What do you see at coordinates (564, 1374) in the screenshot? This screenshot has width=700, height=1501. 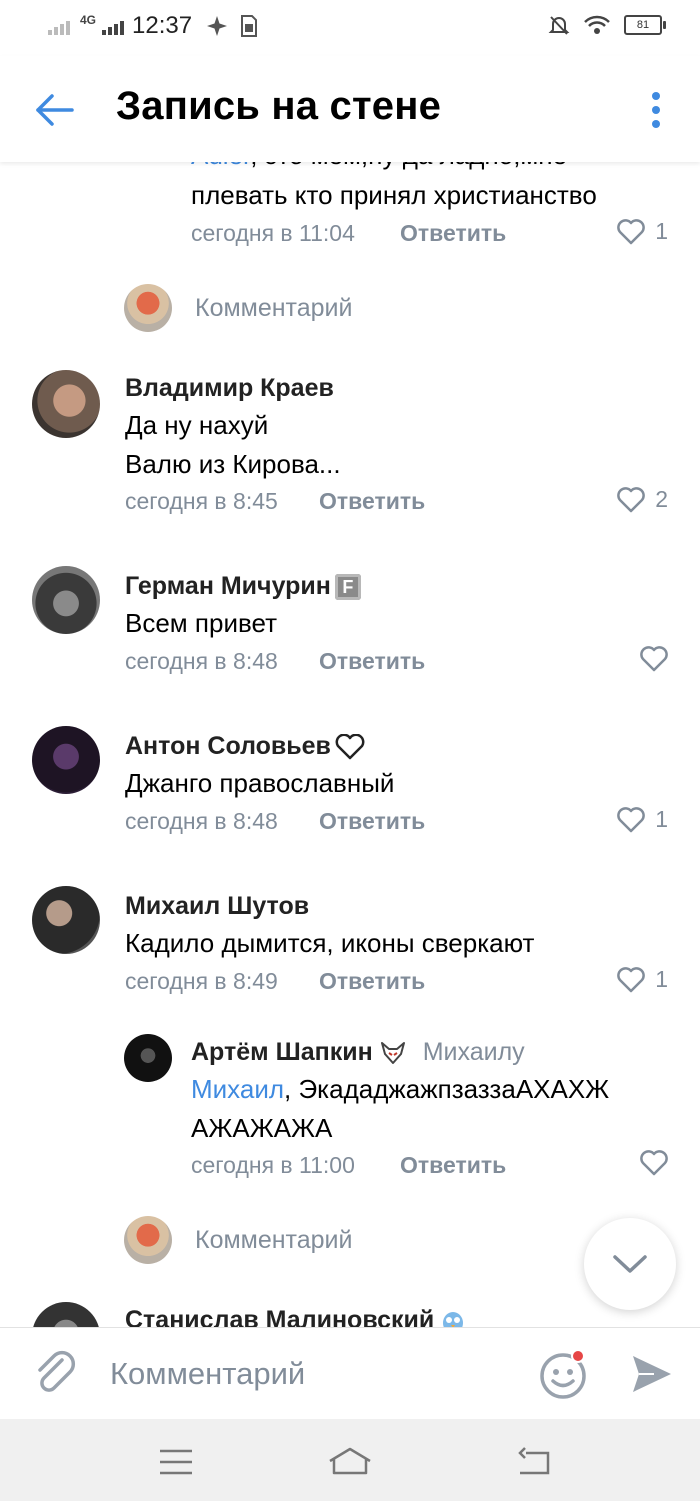 I see `smile-icon` at bounding box center [564, 1374].